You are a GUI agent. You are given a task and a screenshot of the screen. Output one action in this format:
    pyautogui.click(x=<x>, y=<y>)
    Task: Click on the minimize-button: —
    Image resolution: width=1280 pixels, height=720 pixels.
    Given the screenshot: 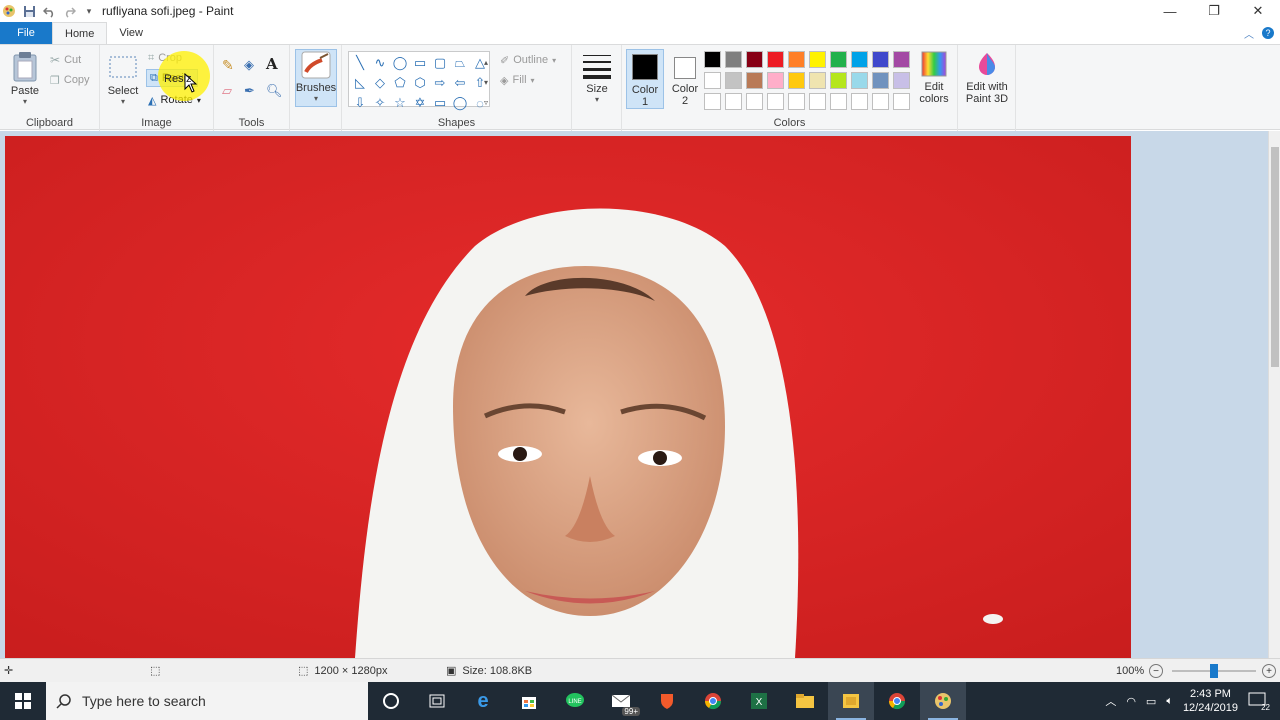 What is the action you would take?
    pyautogui.click(x=1170, y=11)
    